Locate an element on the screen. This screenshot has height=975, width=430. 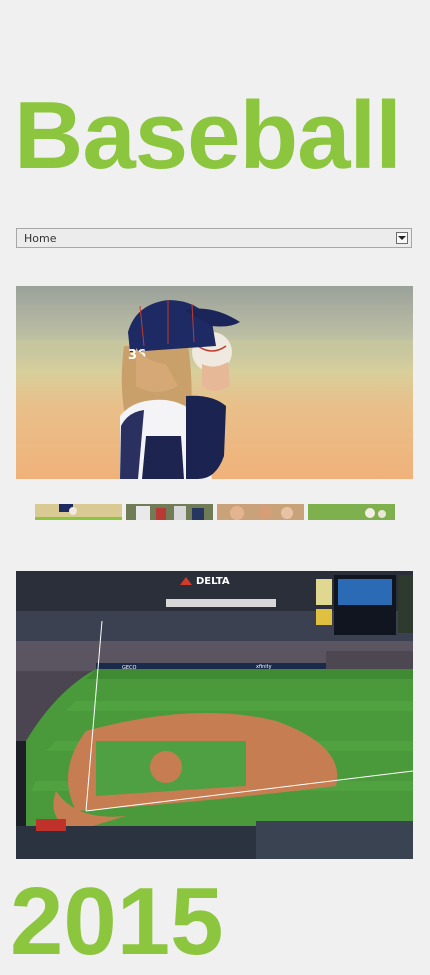
year-heading: 2015 is located at coordinates (117, 921).